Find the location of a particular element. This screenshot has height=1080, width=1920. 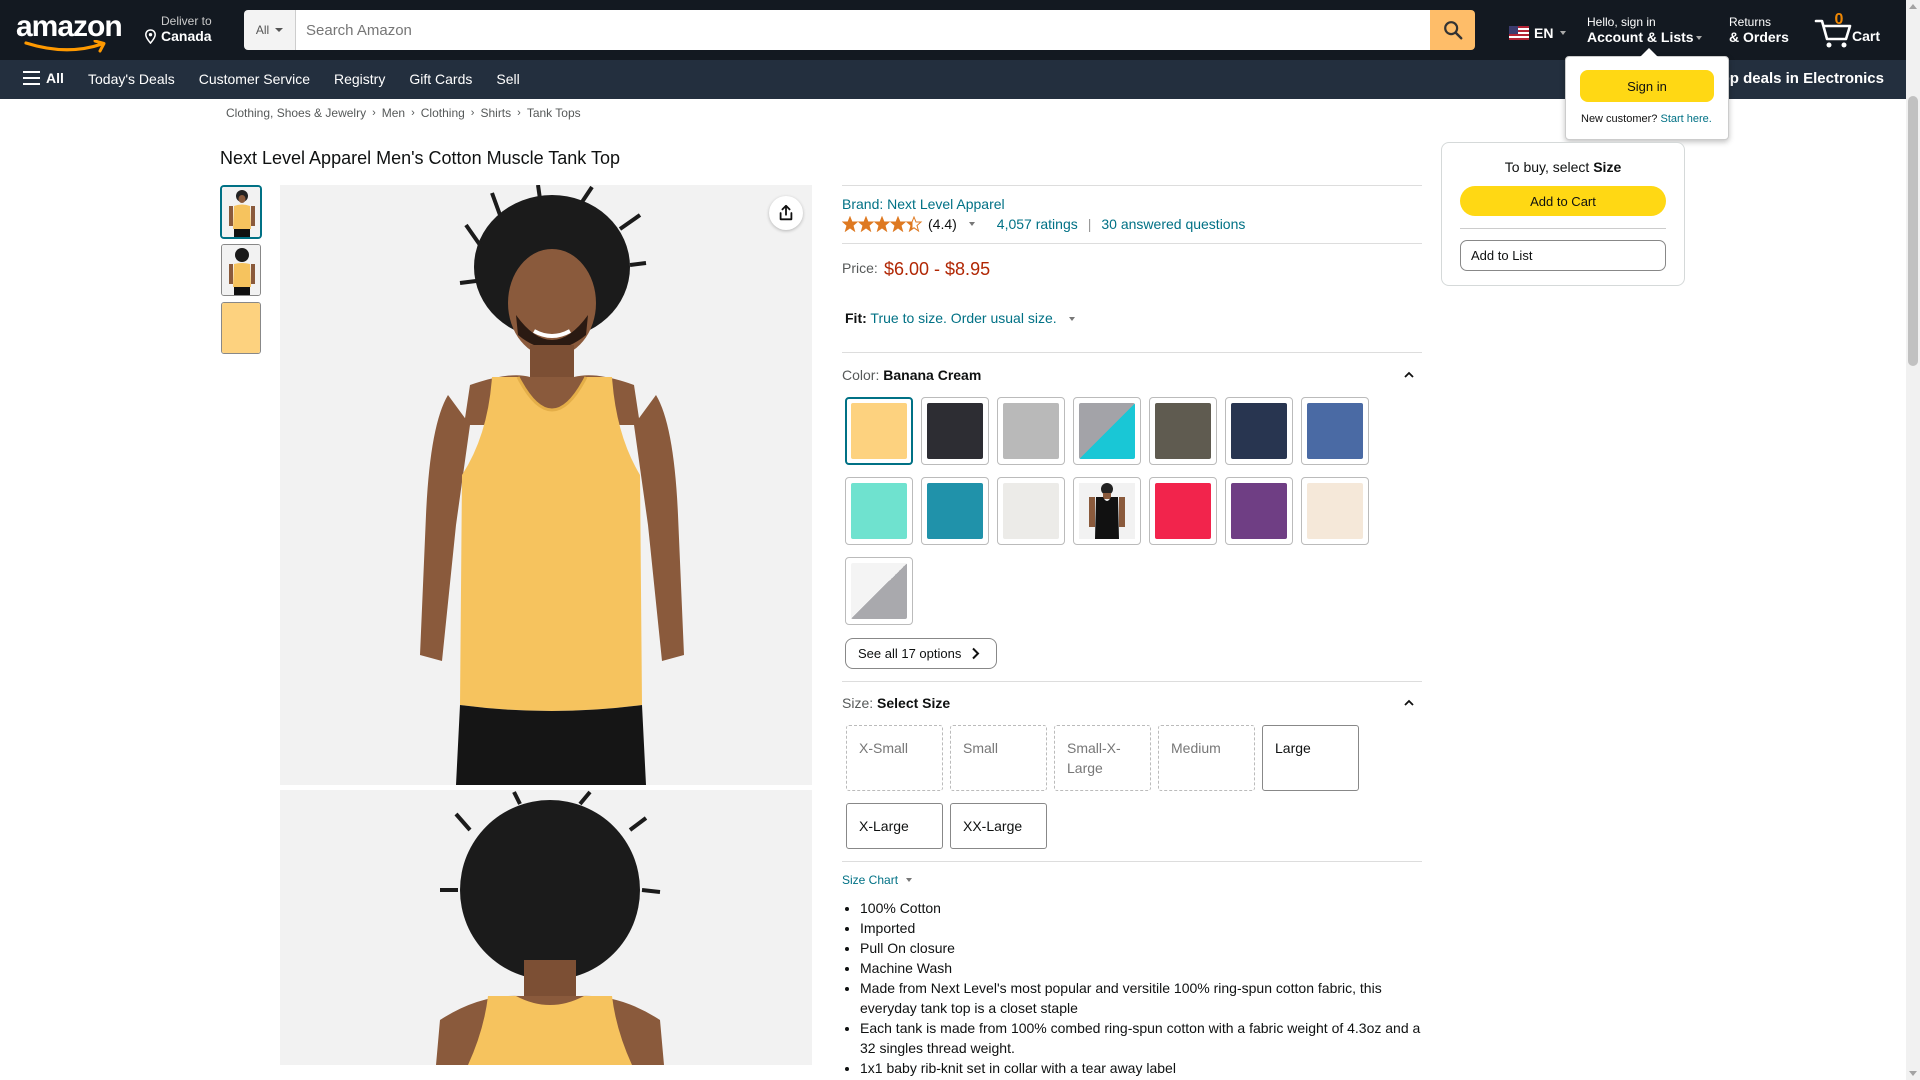

model-back-image is located at coordinates (546, 927).